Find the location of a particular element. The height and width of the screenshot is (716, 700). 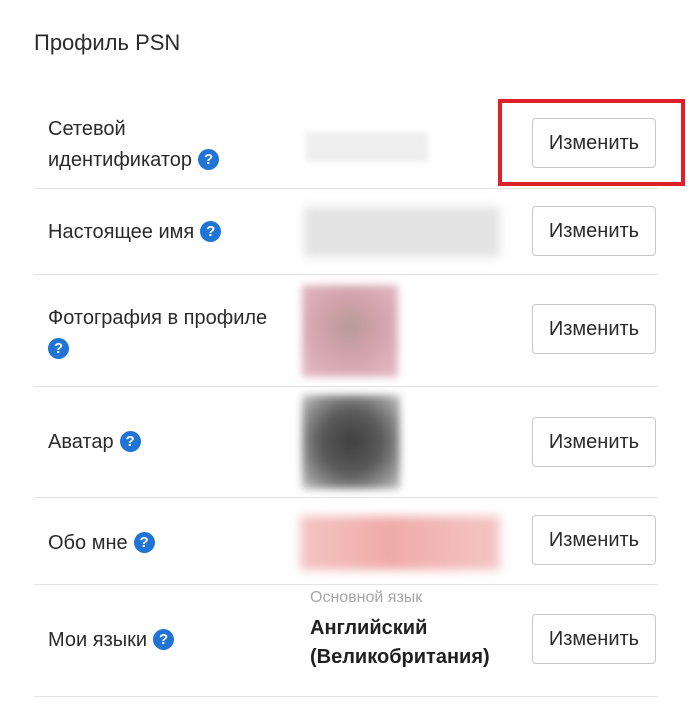

about-me-label: Обо мне is located at coordinates (88, 543).